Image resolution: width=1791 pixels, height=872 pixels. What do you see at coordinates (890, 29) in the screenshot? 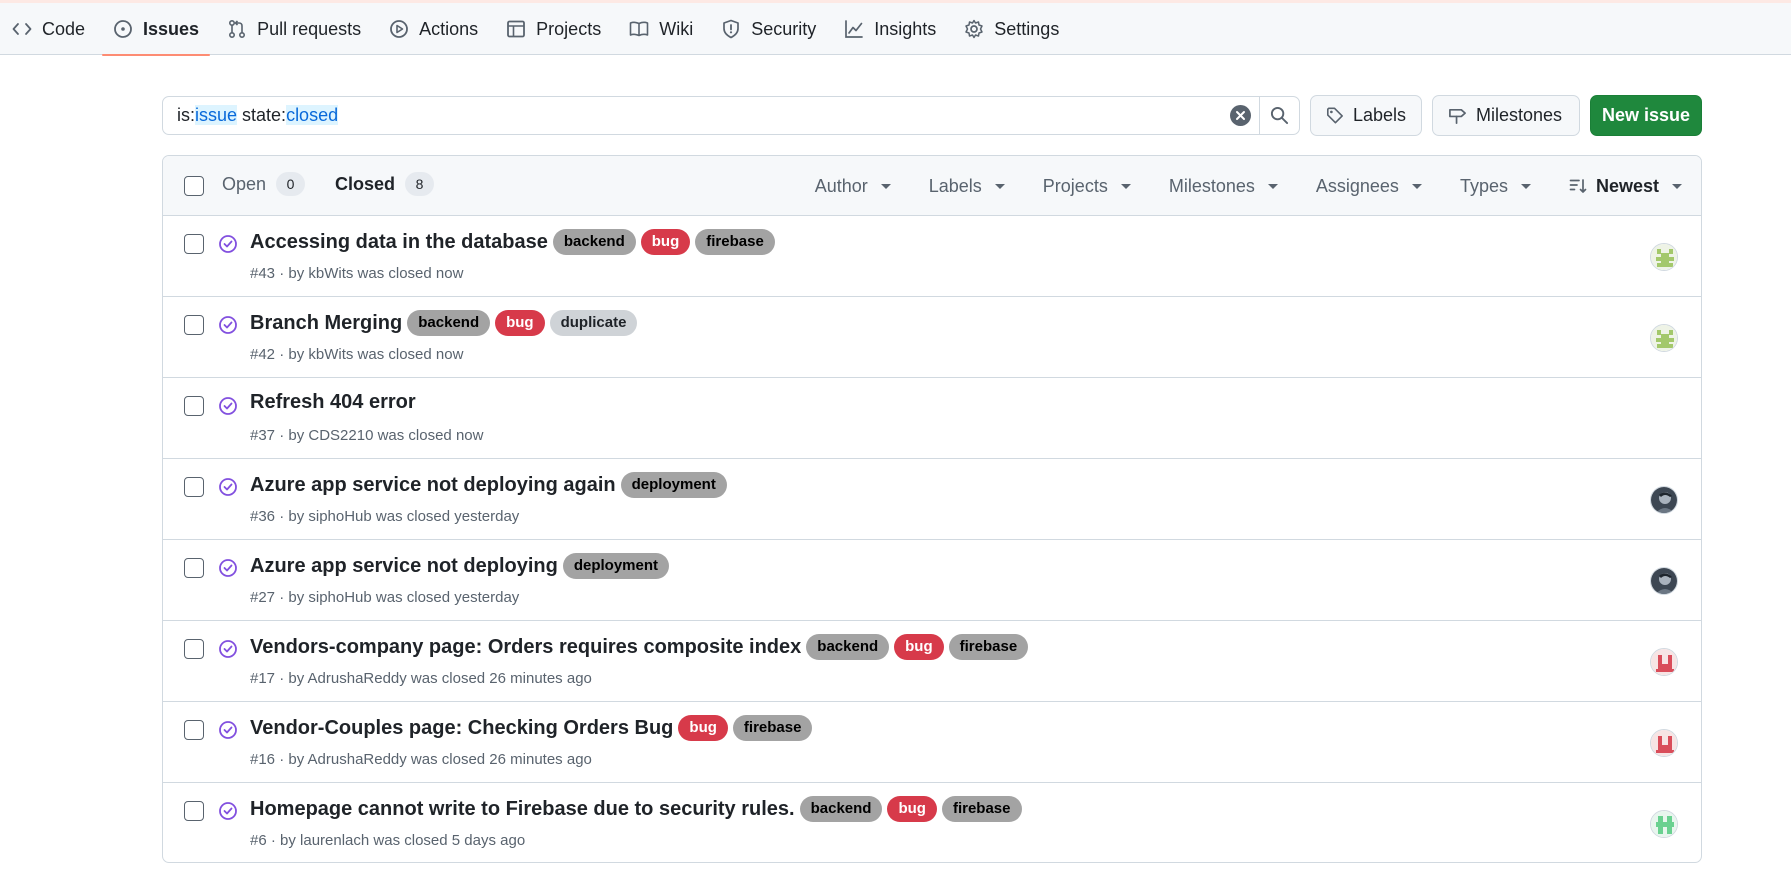
I see `tab-insights: Insights` at bounding box center [890, 29].